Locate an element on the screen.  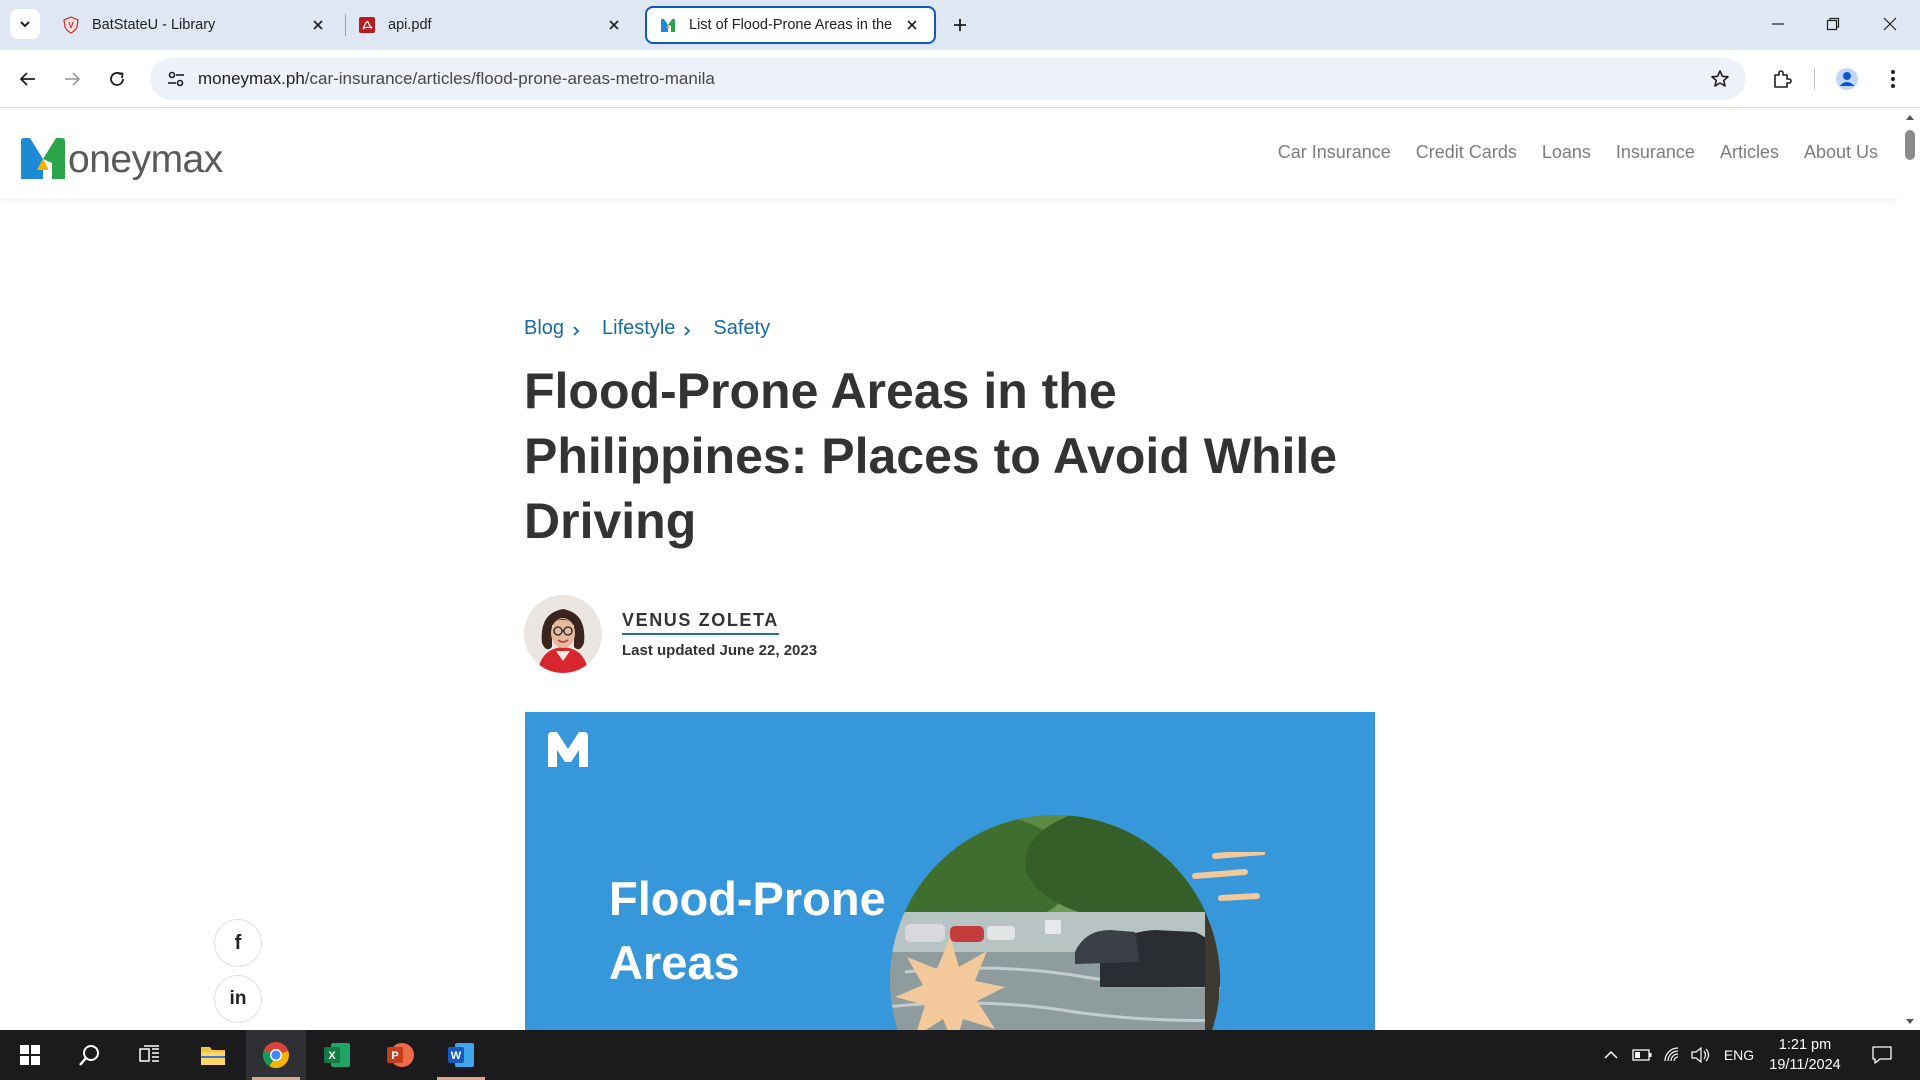
last-updated-date: Last updated June 22, 2023 is located at coordinates (720, 650).